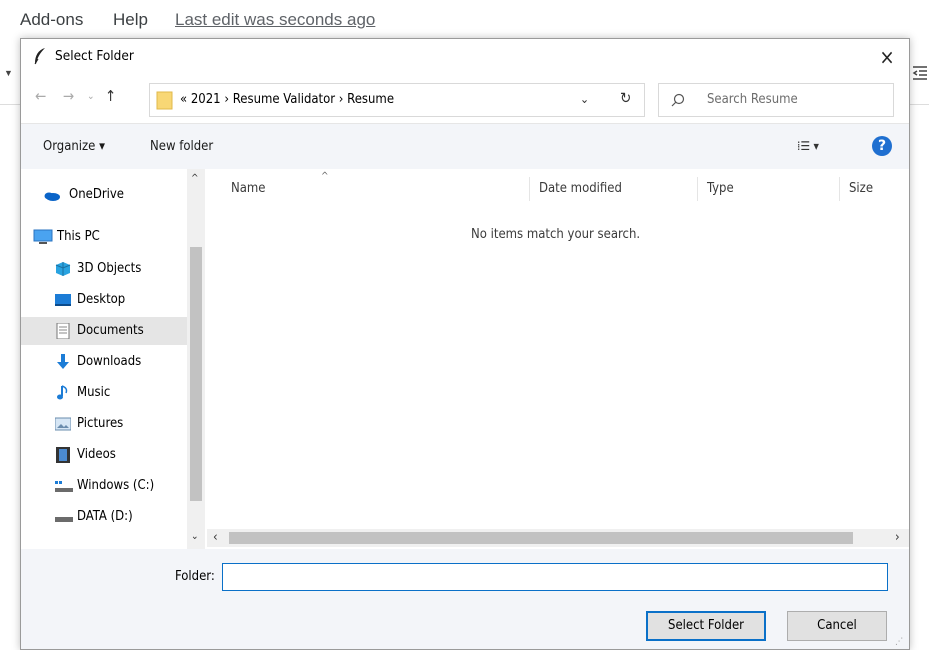 Image resolution: width=929 pixels, height=650 pixels. Describe the element at coordinates (51, 195) in the screenshot. I see `onedrive-icon` at that location.